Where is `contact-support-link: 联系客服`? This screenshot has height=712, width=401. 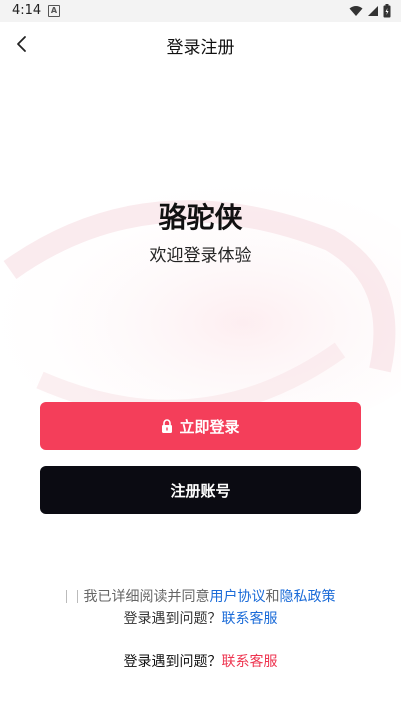 contact-support-link: 联系客服 is located at coordinates (250, 619).